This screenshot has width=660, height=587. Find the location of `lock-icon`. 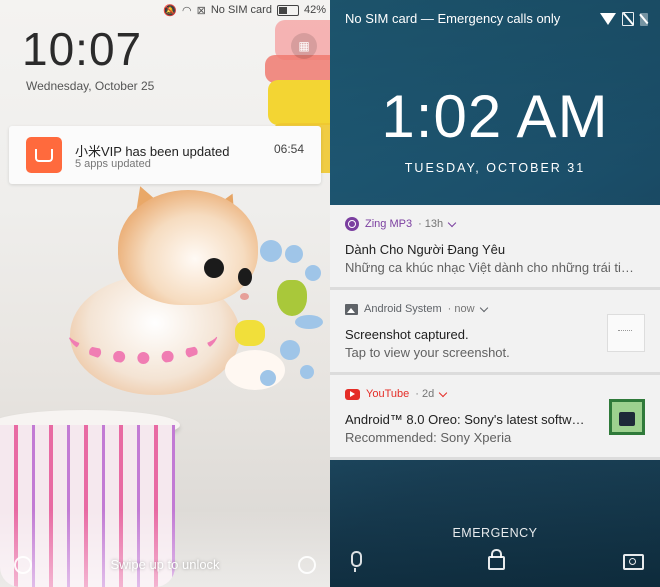

lock-icon is located at coordinates (496, 559).